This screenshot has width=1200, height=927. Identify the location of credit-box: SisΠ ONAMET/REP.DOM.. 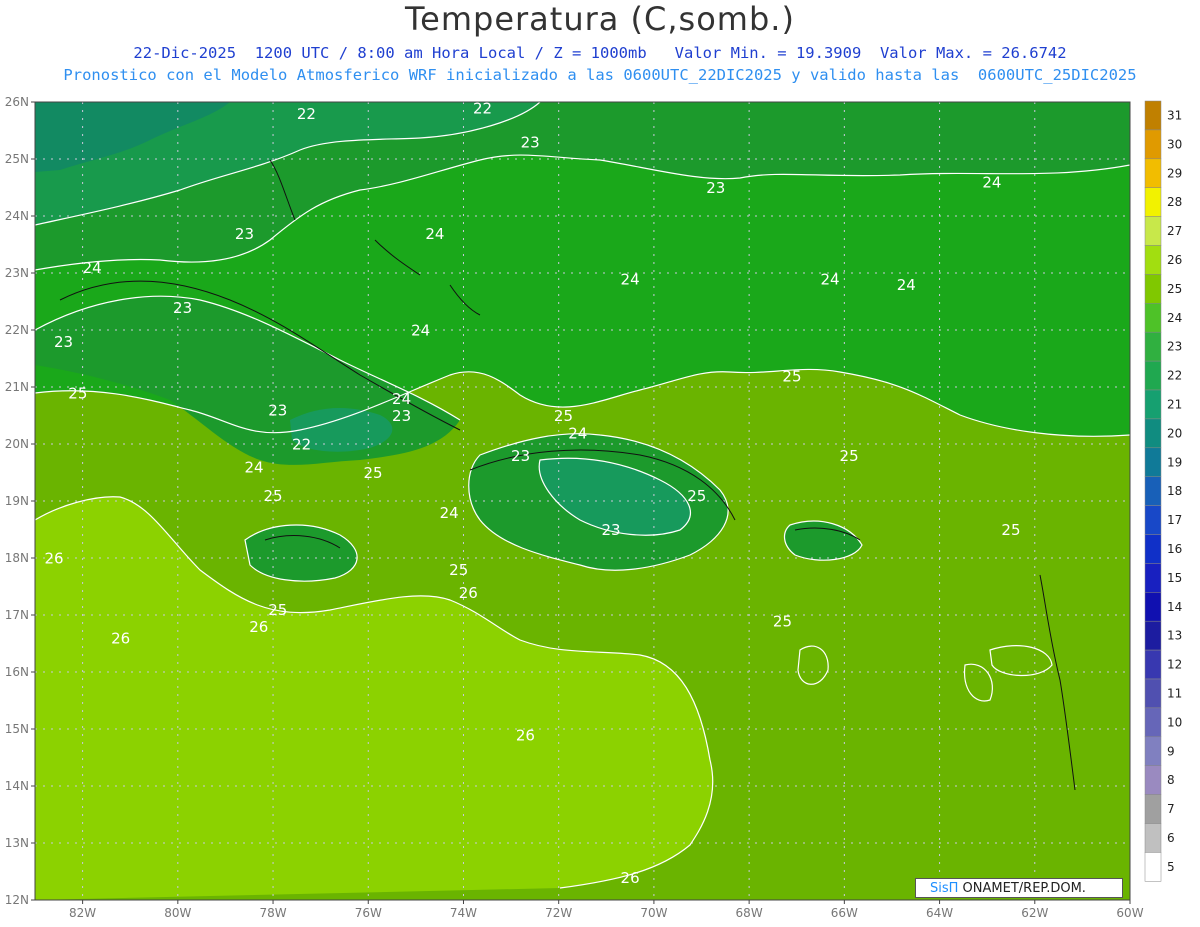
(1019, 888).